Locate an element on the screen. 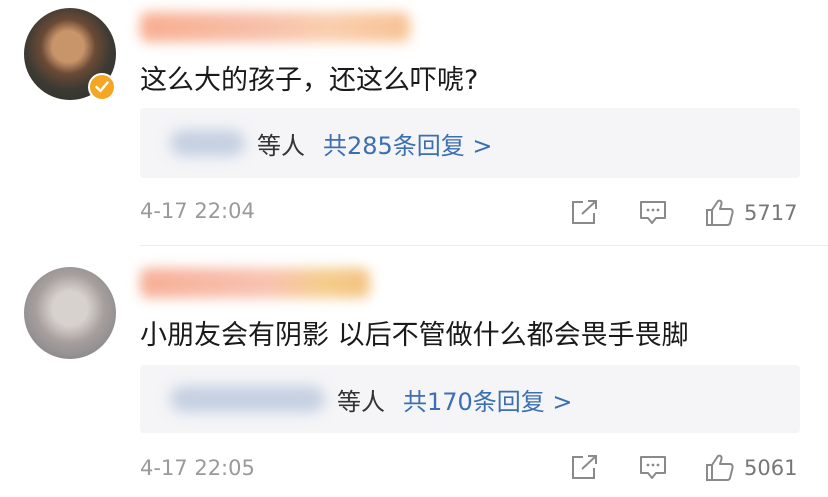 This screenshot has height=497, width=828. like-button: 5717 is located at coordinates (750, 213).